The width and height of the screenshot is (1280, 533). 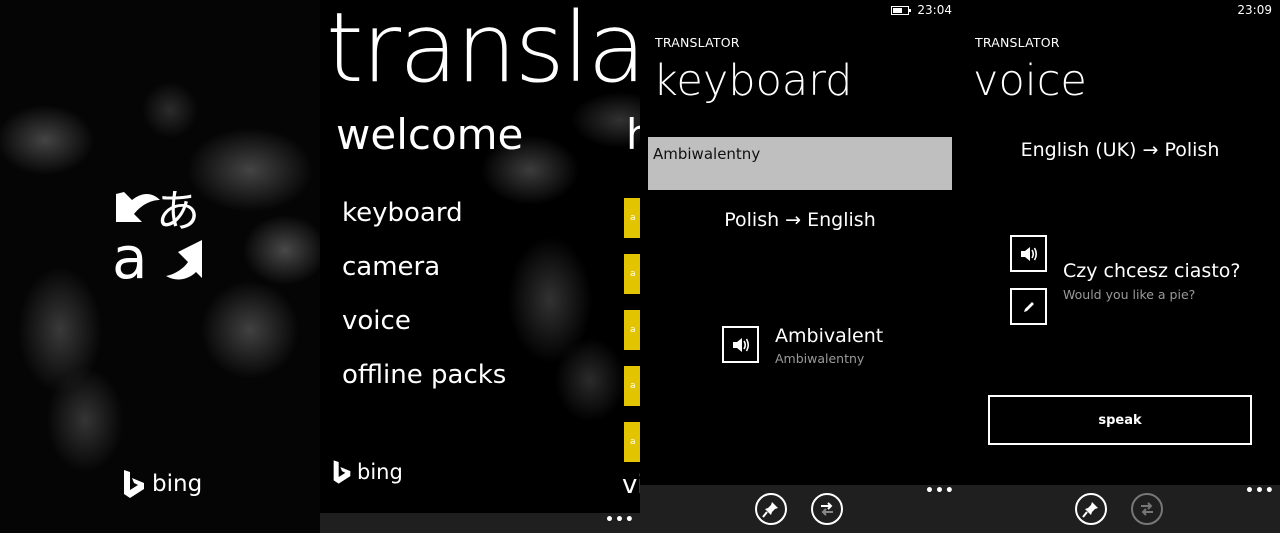 I want to click on section-header-welcome: welcome, so click(x=430, y=134).